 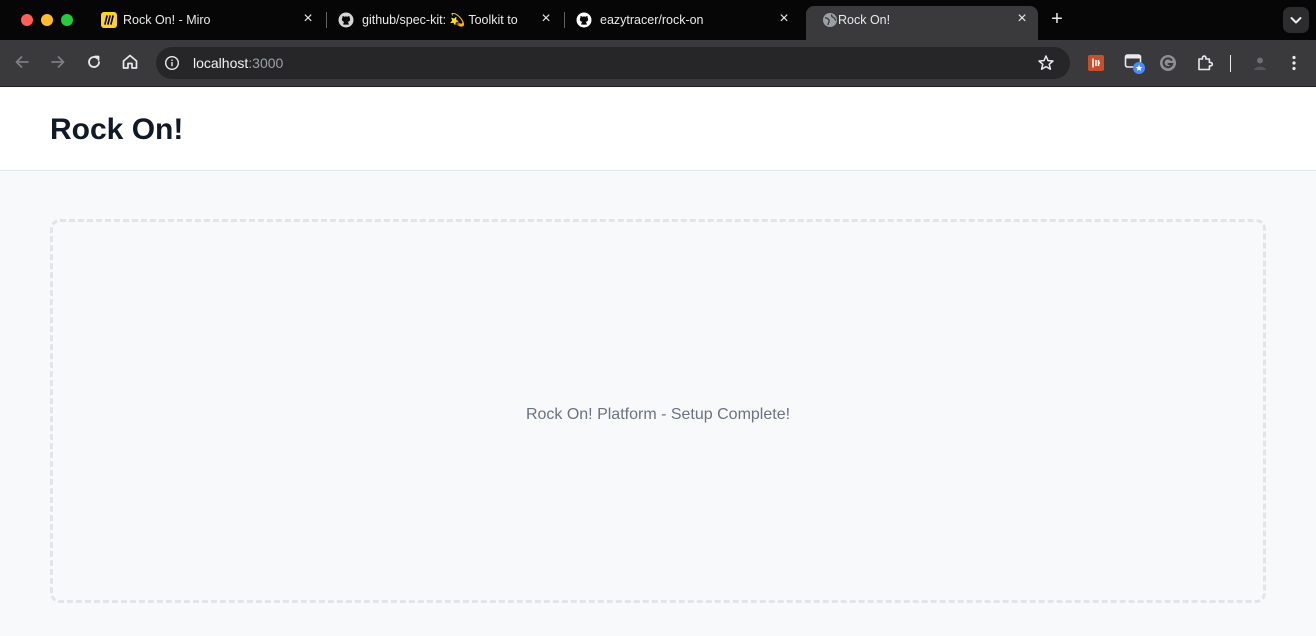 What do you see at coordinates (1136, 64) in the screenshot?
I see `extension-window-badge-icon` at bounding box center [1136, 64].